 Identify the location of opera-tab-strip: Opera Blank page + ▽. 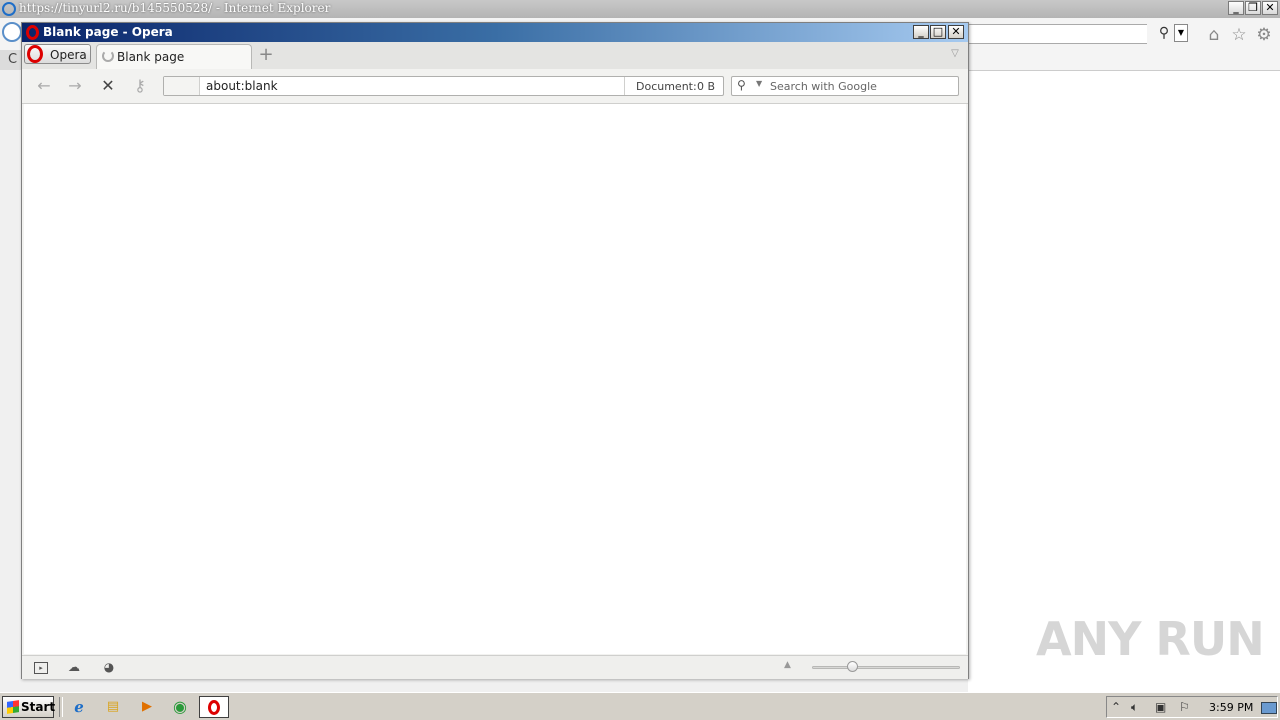
(495, 56).